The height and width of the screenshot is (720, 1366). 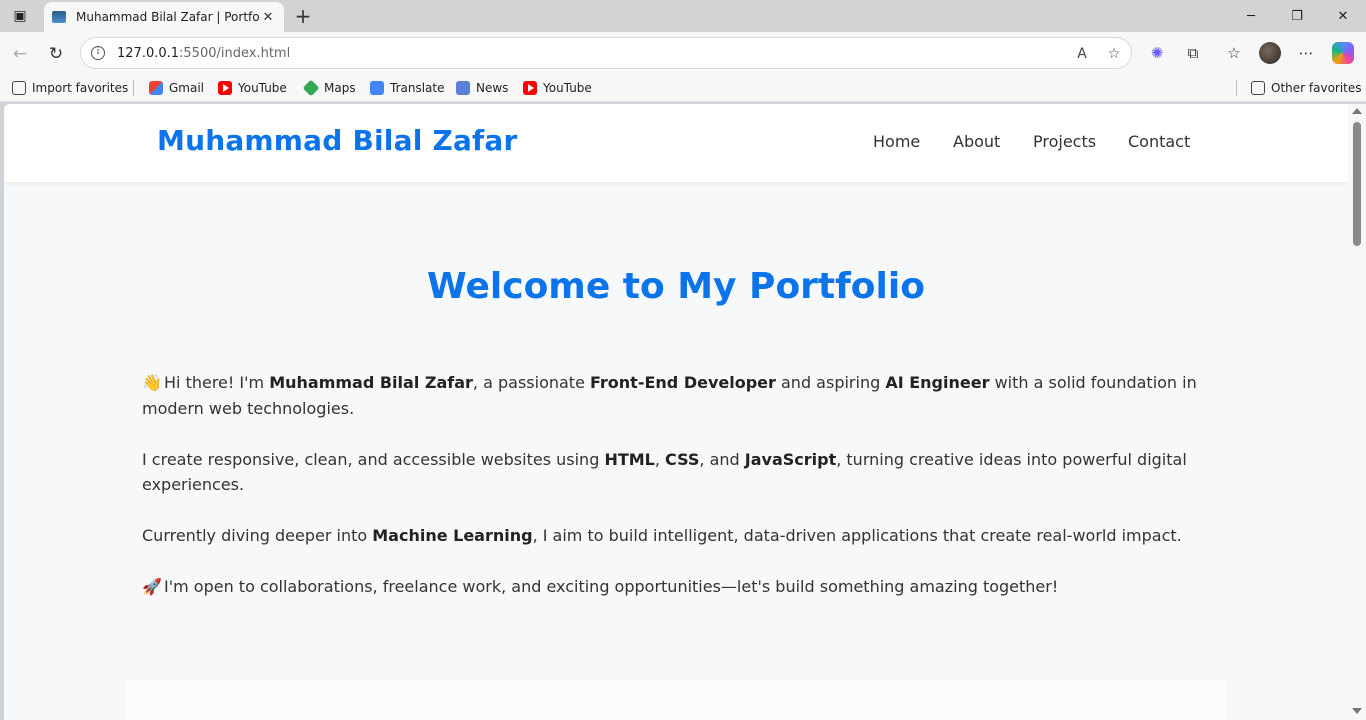 What do you see at coordinates (311, 88) in the screenshot?
I see `maps-icon` at bounding box center [311, 88].